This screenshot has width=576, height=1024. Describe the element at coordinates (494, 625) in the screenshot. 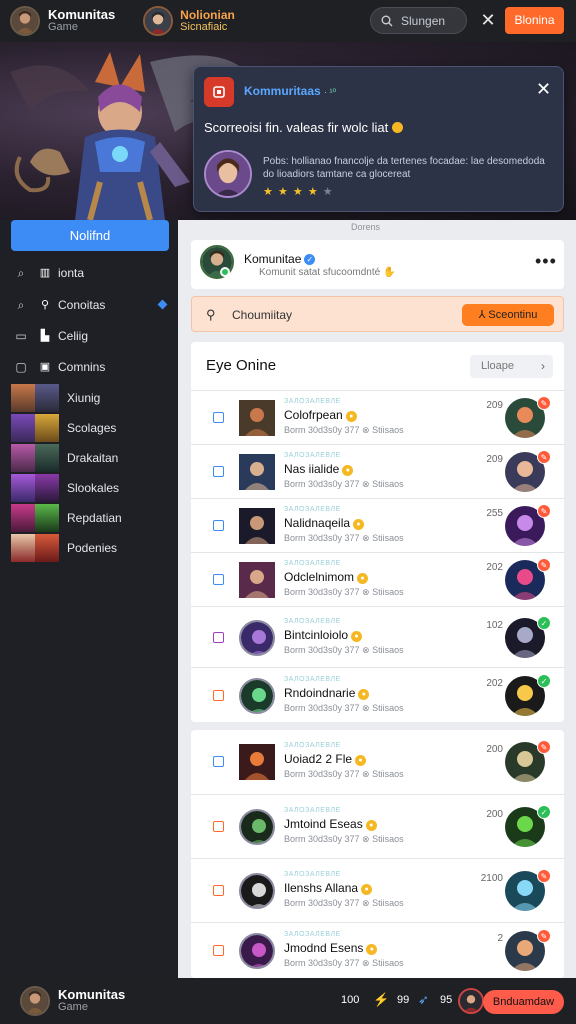

I see `row-count: 102` at that location.